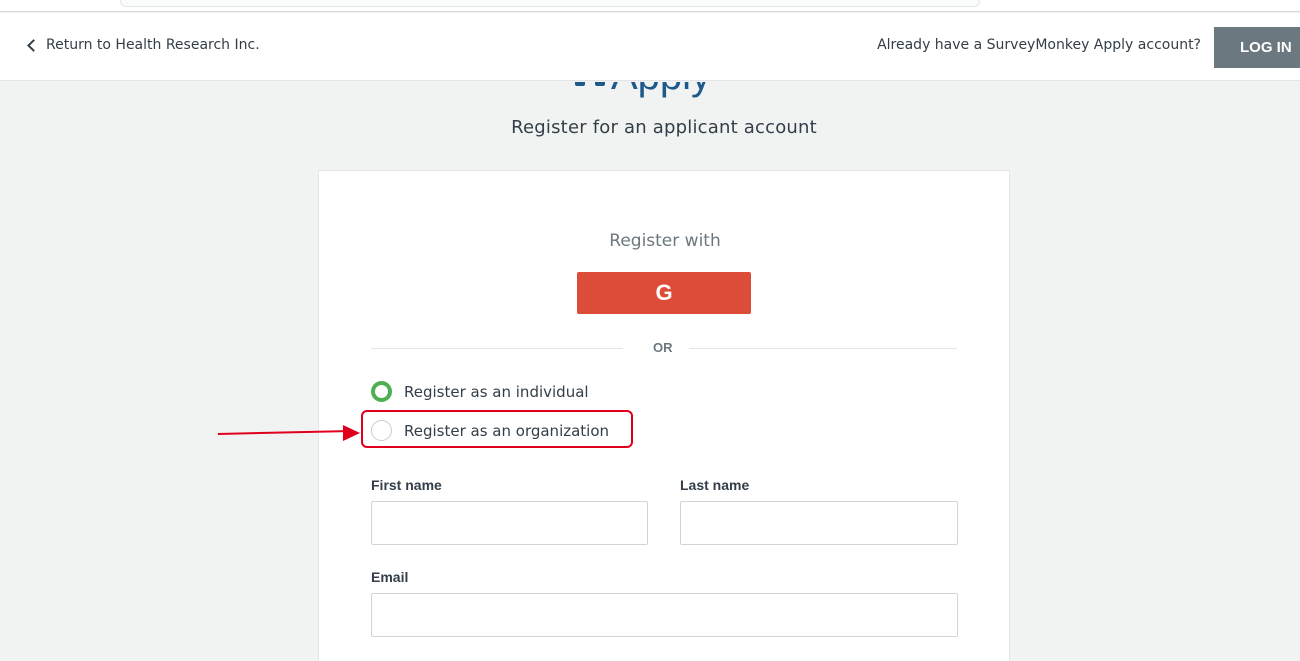  Describe the element at coordinates (600, 84) in the screenshot. I see `logo-mark-right` at that location.